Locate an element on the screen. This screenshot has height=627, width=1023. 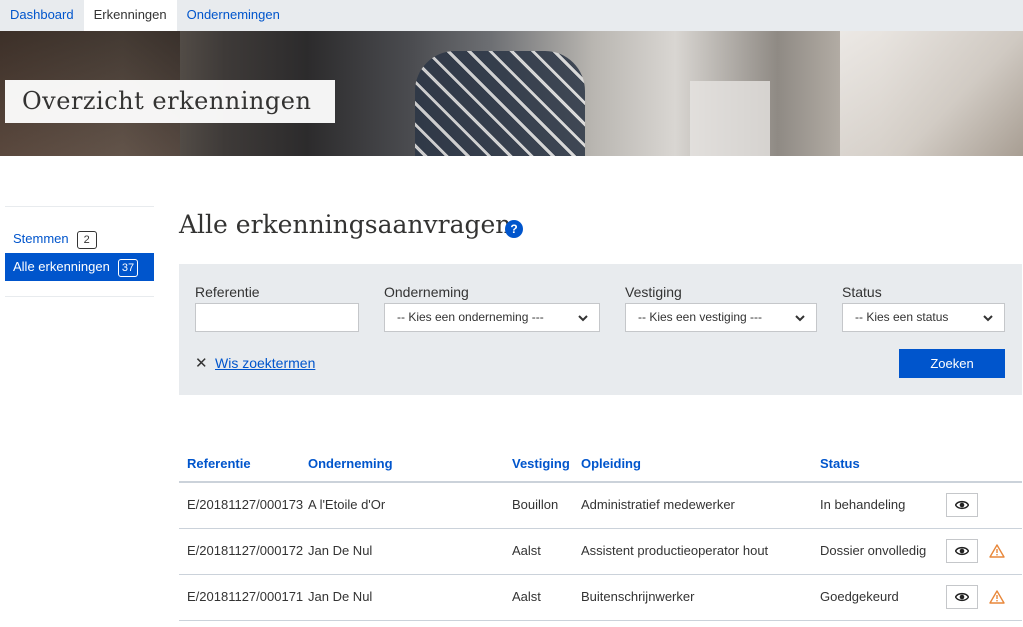
hero-photo-monitor is located at coordinates (730, 118).